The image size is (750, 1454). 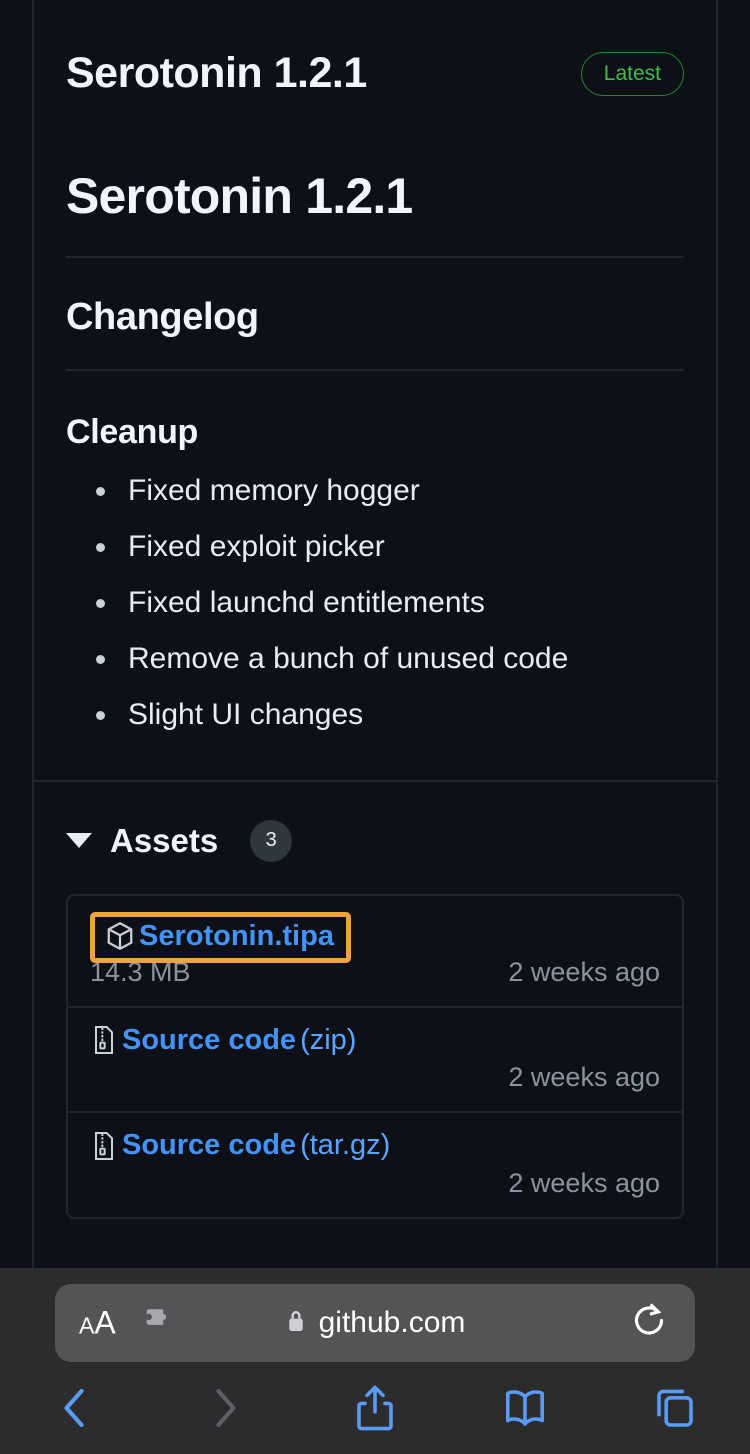 What do you see at coordinates (375, 1165) in the screenshot?
I see `table-row: Source code (tar.gz) 2 weeks ago` at bounding box center [375, 1165].